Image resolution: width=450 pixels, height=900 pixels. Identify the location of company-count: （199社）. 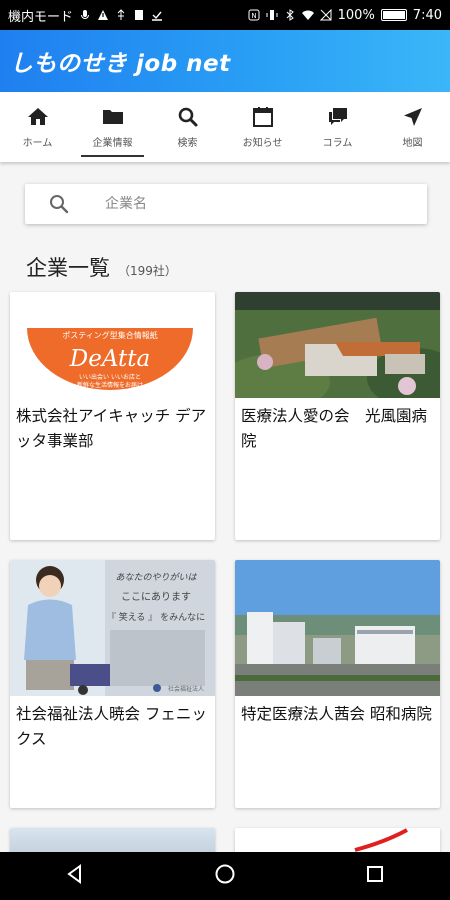
(147, 271).